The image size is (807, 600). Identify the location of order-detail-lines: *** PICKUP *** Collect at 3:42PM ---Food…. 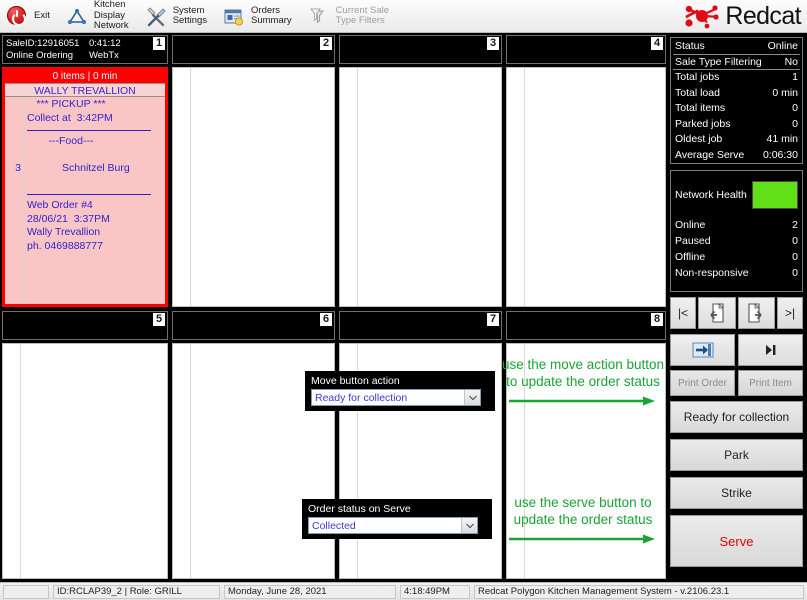
(85, 175).